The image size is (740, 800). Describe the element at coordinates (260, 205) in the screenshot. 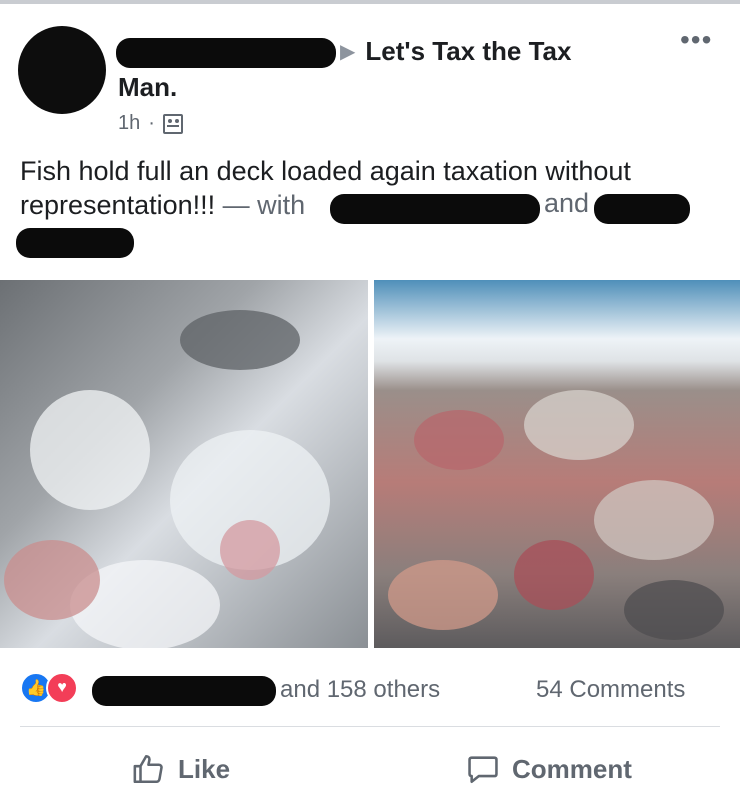

I see `post-text-with: — with` at that location.